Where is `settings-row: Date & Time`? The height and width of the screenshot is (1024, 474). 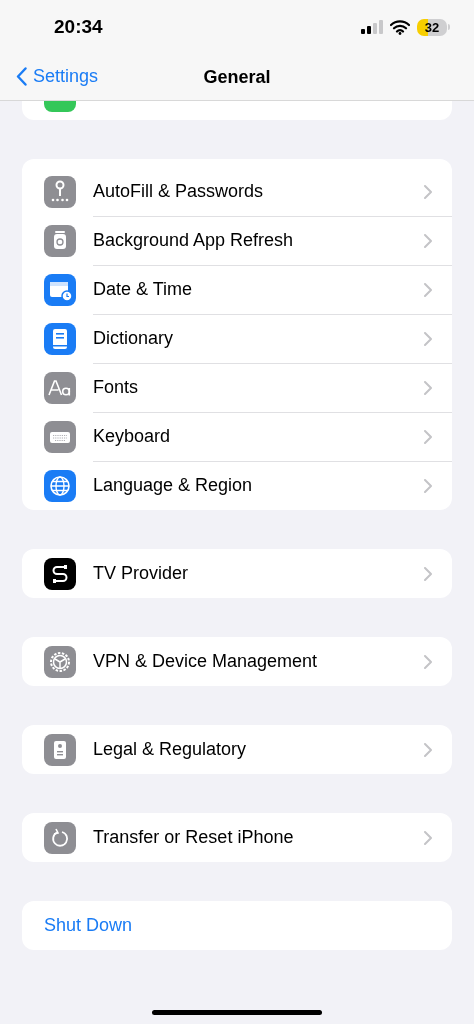 settings-row: Date & Time is located at coordinates (237, 289).